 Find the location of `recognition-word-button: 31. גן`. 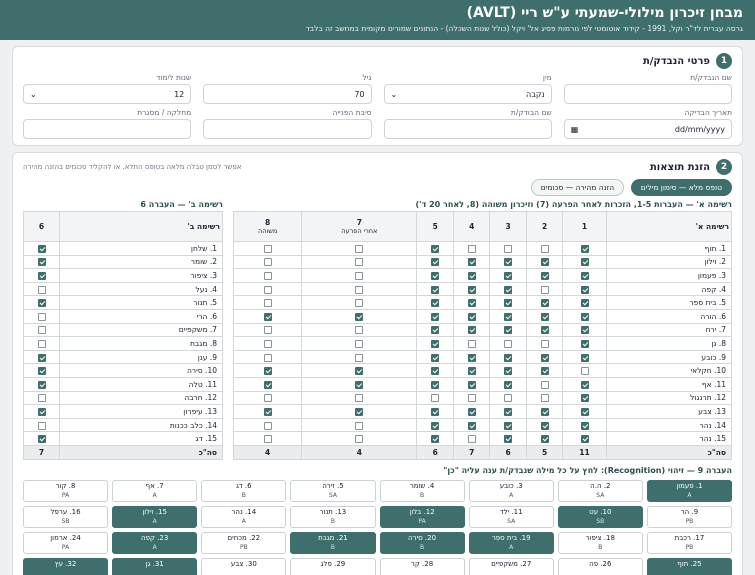

recognition-word-button: 31. גן is located at coordinates (155, 566).